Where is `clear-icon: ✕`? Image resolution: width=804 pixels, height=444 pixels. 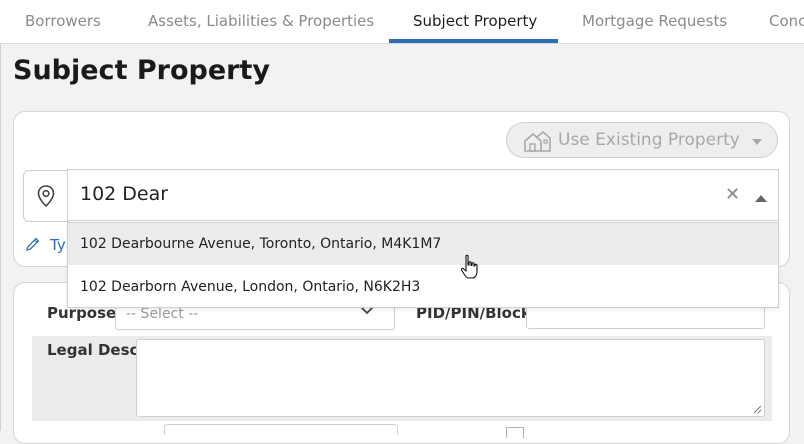
clear-icon: ✕ is located at coordinates (732, 195).